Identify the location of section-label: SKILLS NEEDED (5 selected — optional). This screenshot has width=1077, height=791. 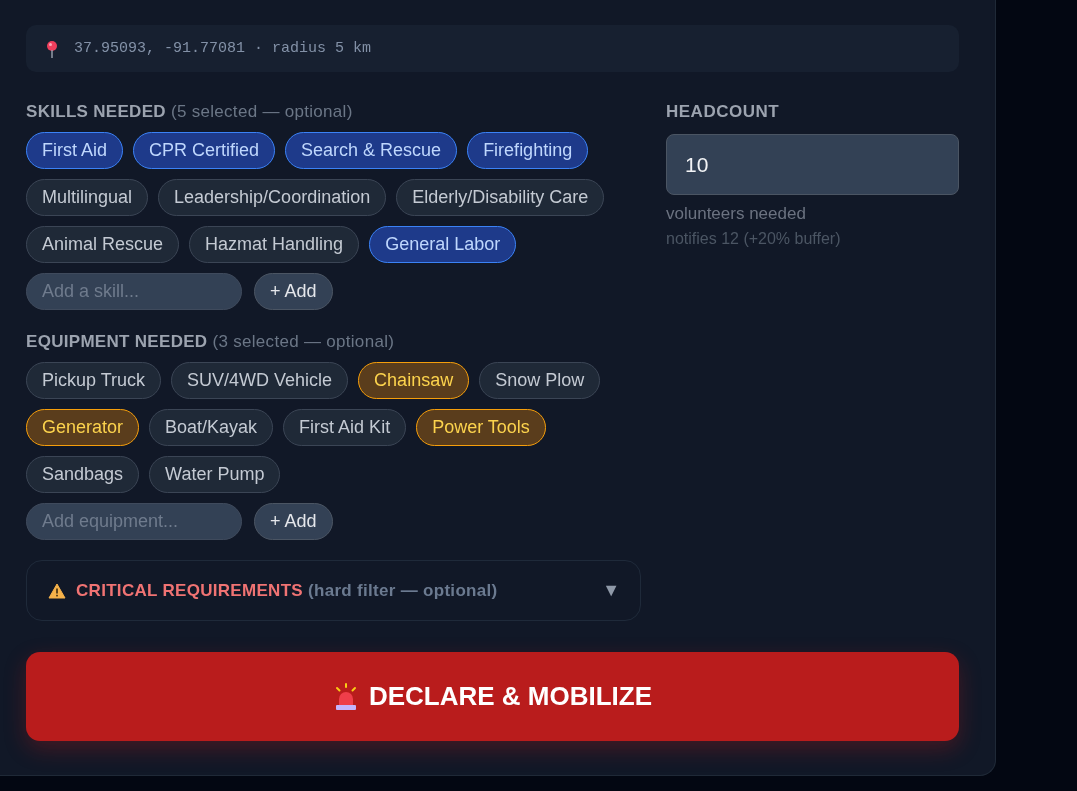
(190, 112).